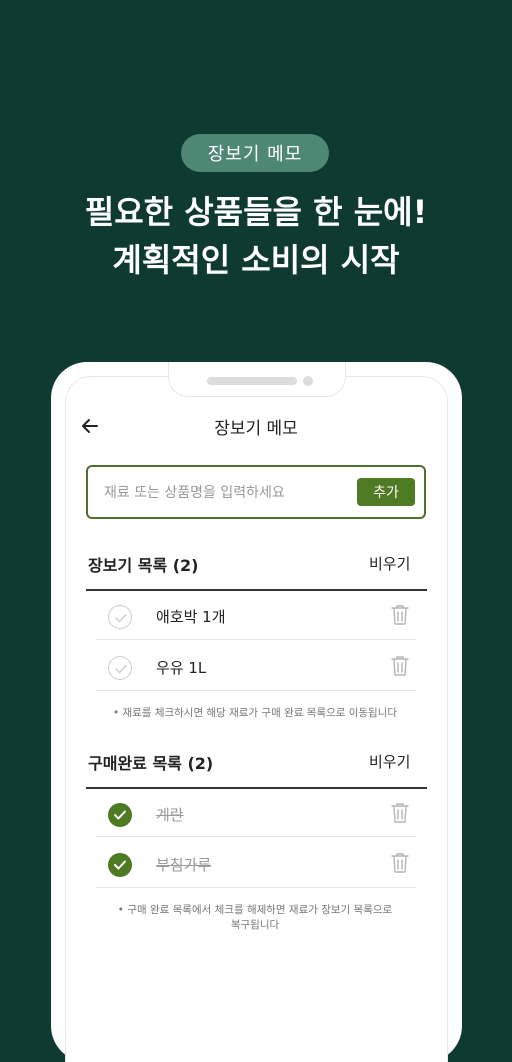 This screenshot has width=512, height=1062. Describe the element at coordinates (256, 865) in the screenshot. I see `list-item: 부침가루` at that location.